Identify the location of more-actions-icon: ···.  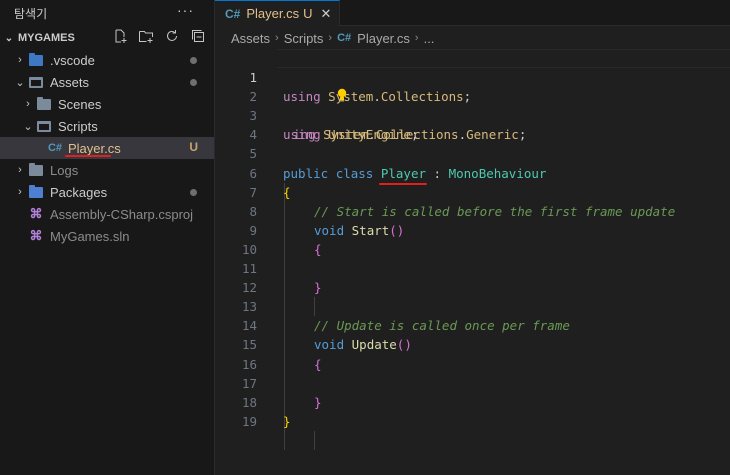
(185, 10).